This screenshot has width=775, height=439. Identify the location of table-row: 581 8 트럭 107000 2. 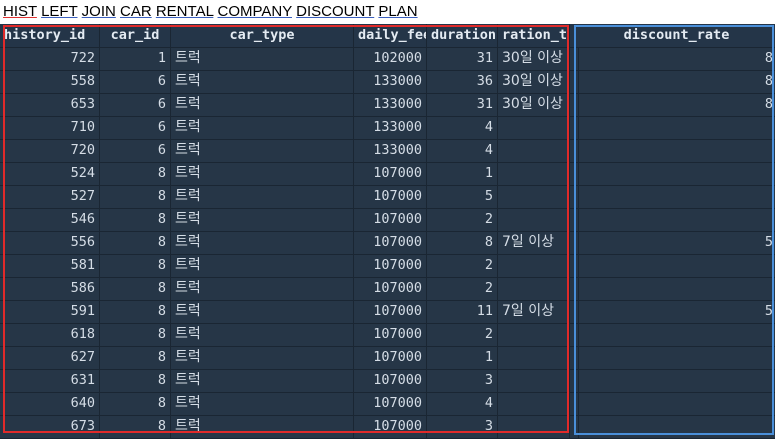
(387, 266).